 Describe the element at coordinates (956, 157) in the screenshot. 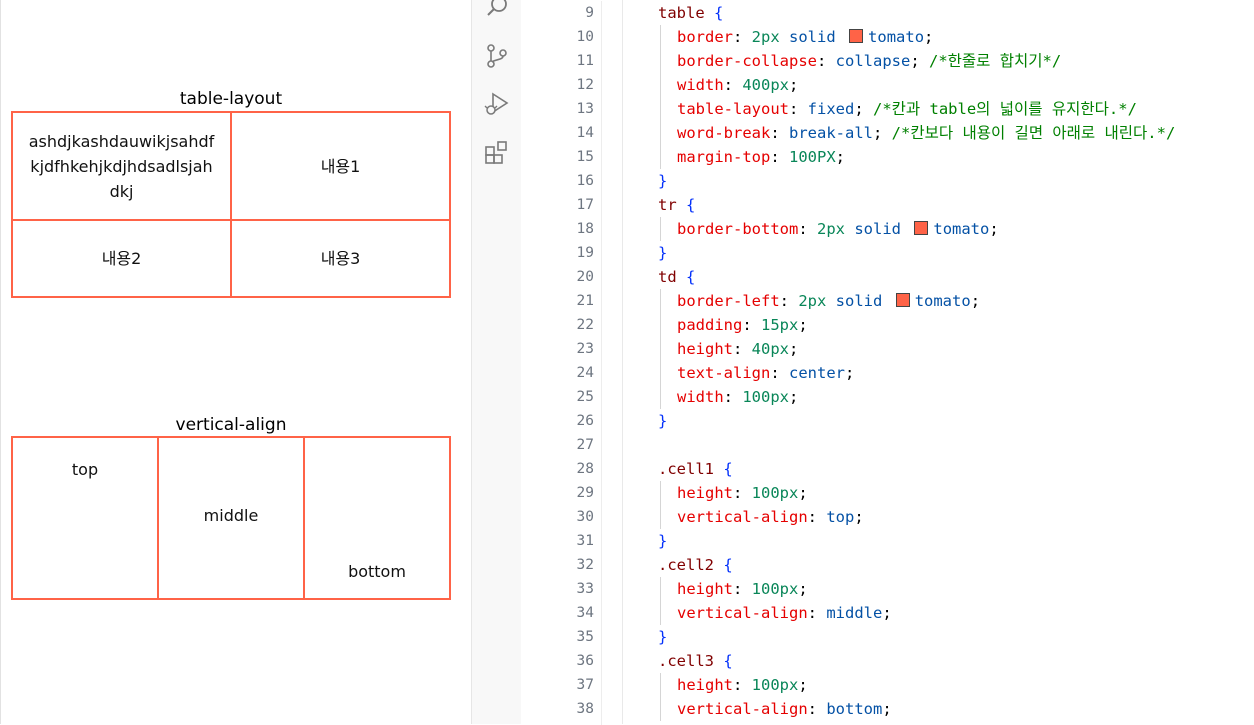

I see `code-line: margin-top: 100PX;` at that location.